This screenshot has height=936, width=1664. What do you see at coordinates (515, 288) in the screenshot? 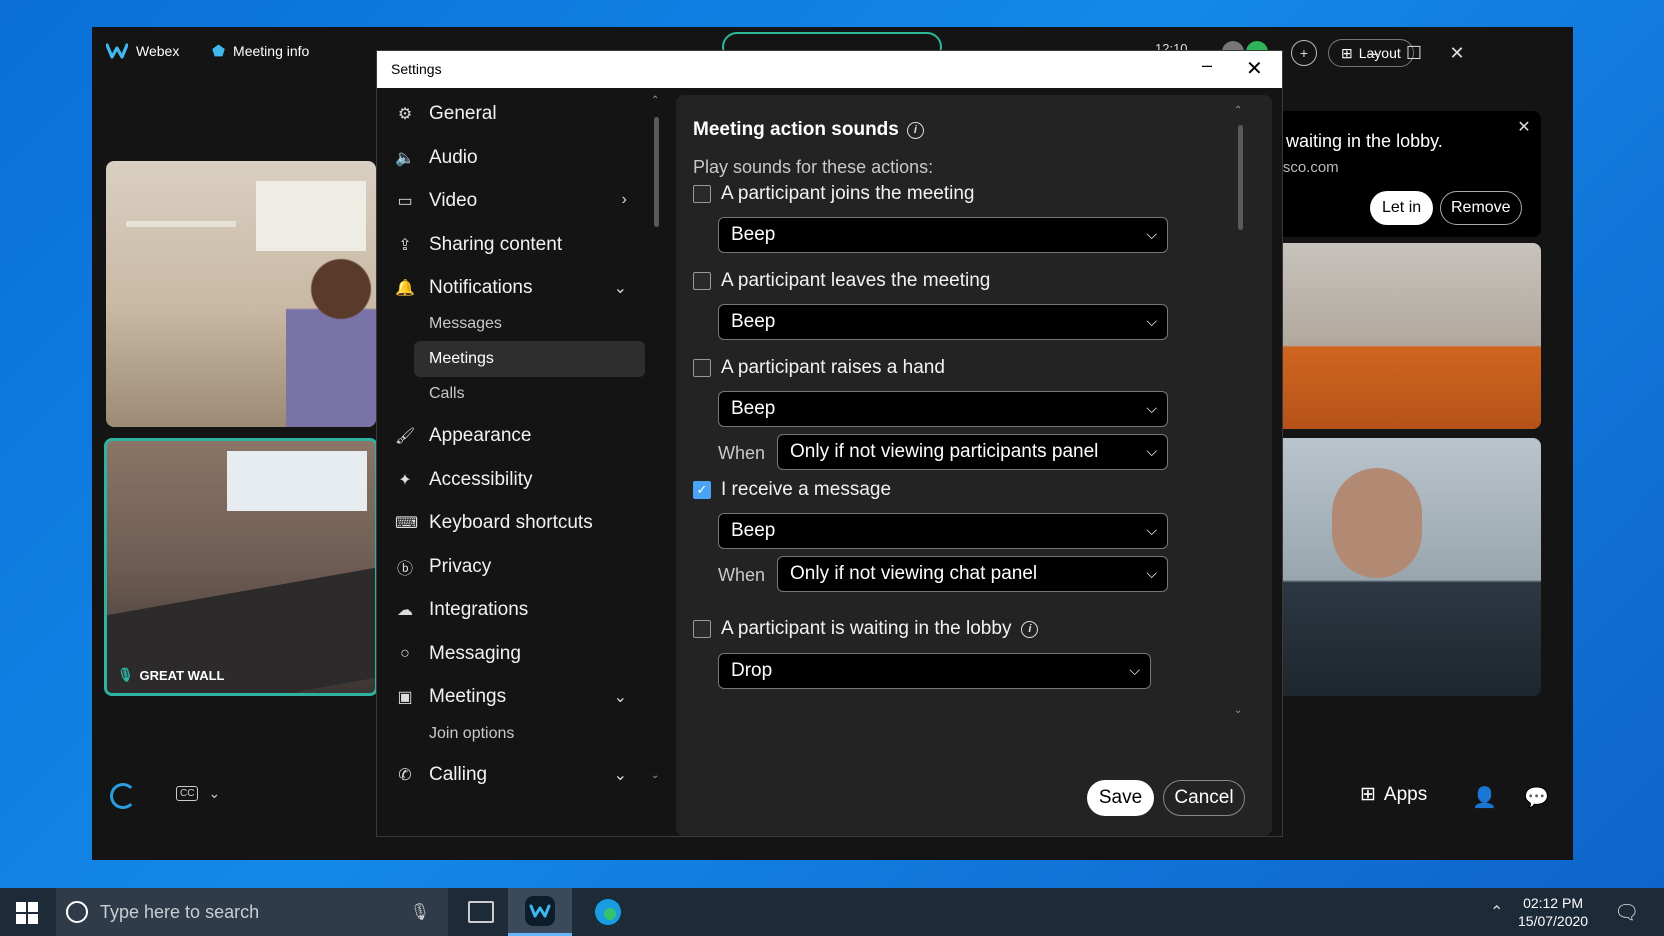
I see `nav-item-notifications: 🔔 Notifications ⌄` at bounding box center [515, 288].